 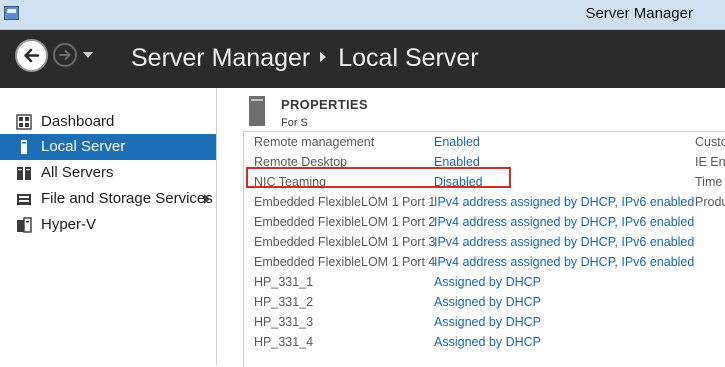 What do you see at coordinates (408, 58) in the screenshot?
I see `breadcrumb-local-server: Local Server` at bounding box center [408, 58].